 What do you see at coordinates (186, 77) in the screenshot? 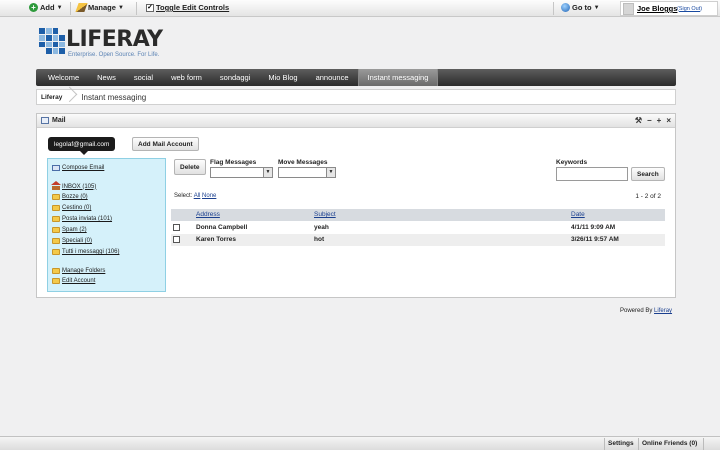
I see `nav-item-web-form: web form` at bounding box center [186, 77].